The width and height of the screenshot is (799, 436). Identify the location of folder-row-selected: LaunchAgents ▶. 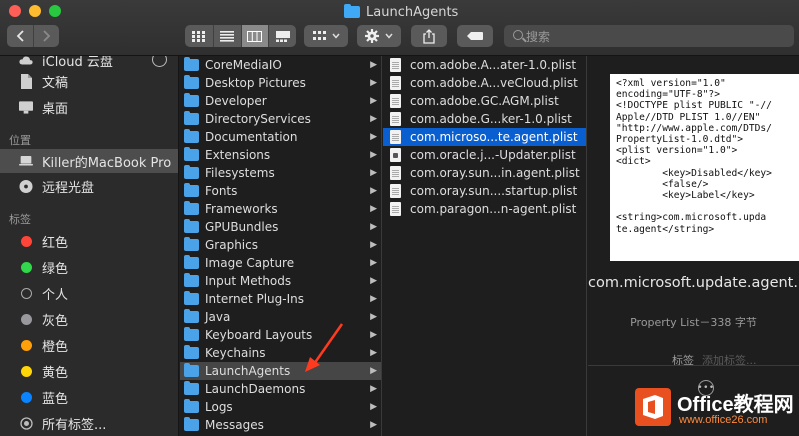
(280, 371).